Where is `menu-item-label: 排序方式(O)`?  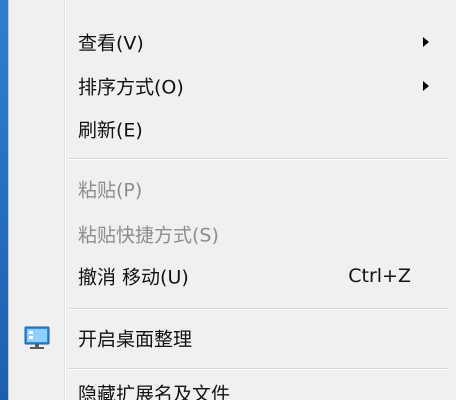
menu-item-label: 排序方式(O) is located at coordinates (131, 87).